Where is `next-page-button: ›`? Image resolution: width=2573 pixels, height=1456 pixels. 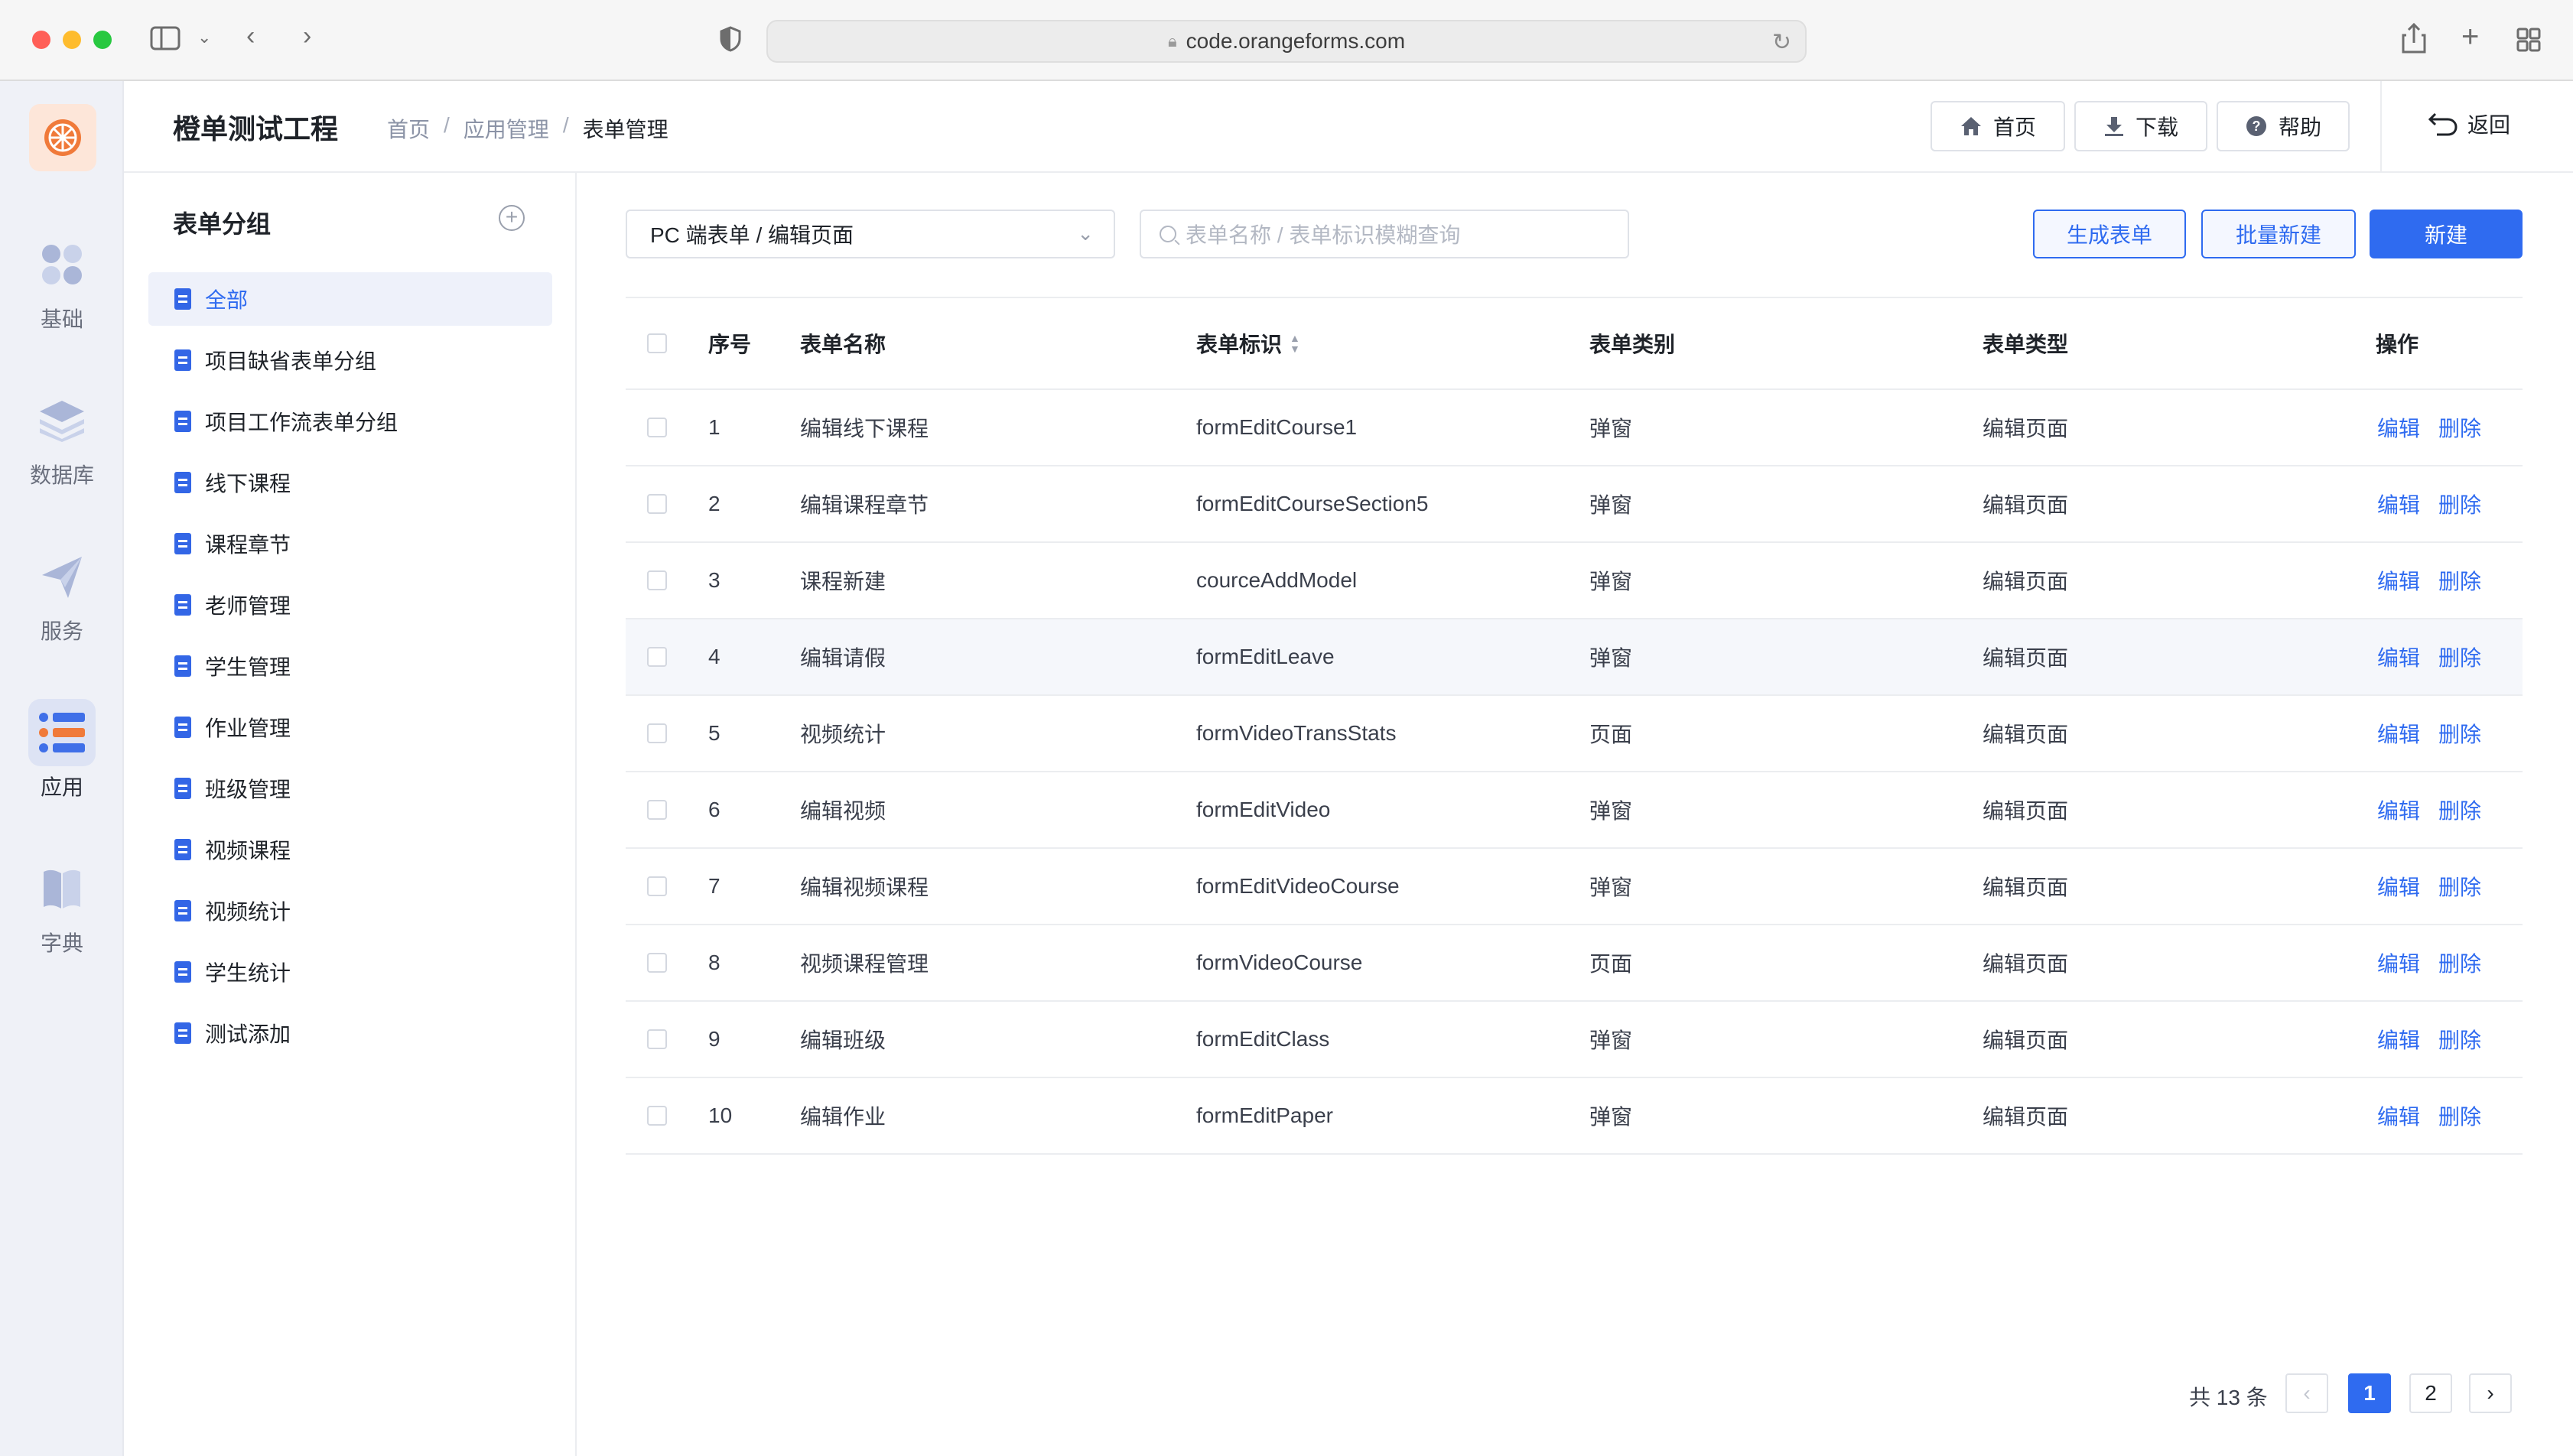 next-page-button: › is located at coordinates (2490, 1393).